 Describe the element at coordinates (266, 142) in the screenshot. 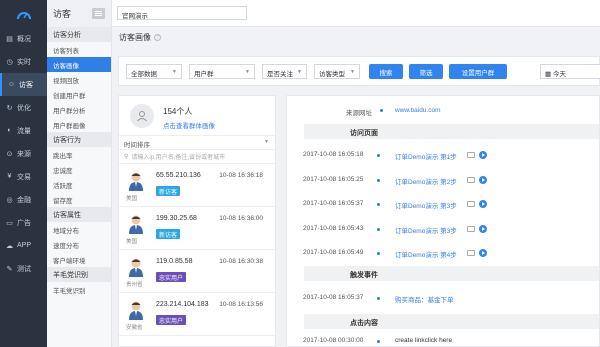

I see `chevron-down-icon: ▼` at that location.